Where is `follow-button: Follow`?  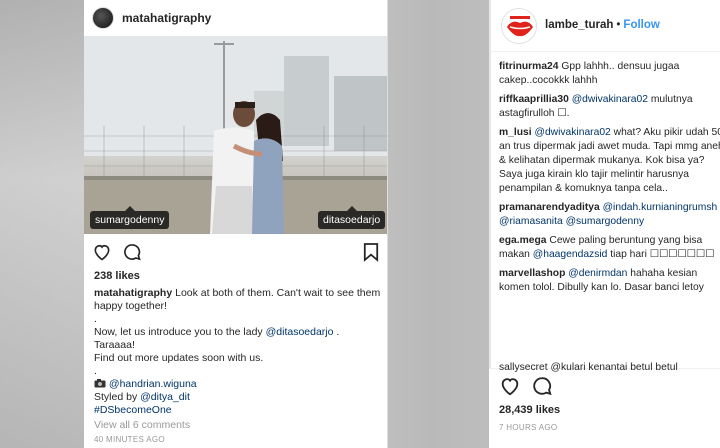
follow-button: Follow is located at coordinates (641, 25).